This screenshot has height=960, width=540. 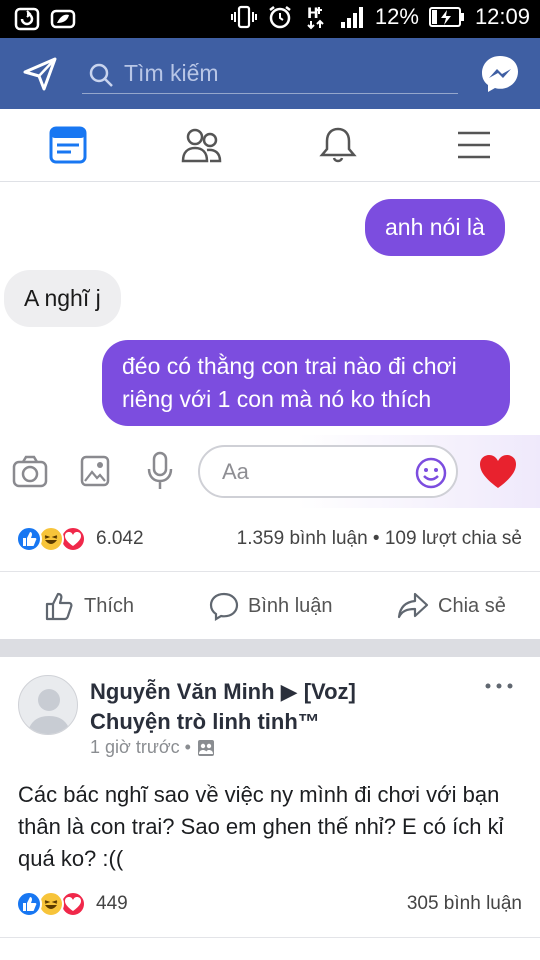 I want to click on alarm-icon, so click(x=280, y=17).